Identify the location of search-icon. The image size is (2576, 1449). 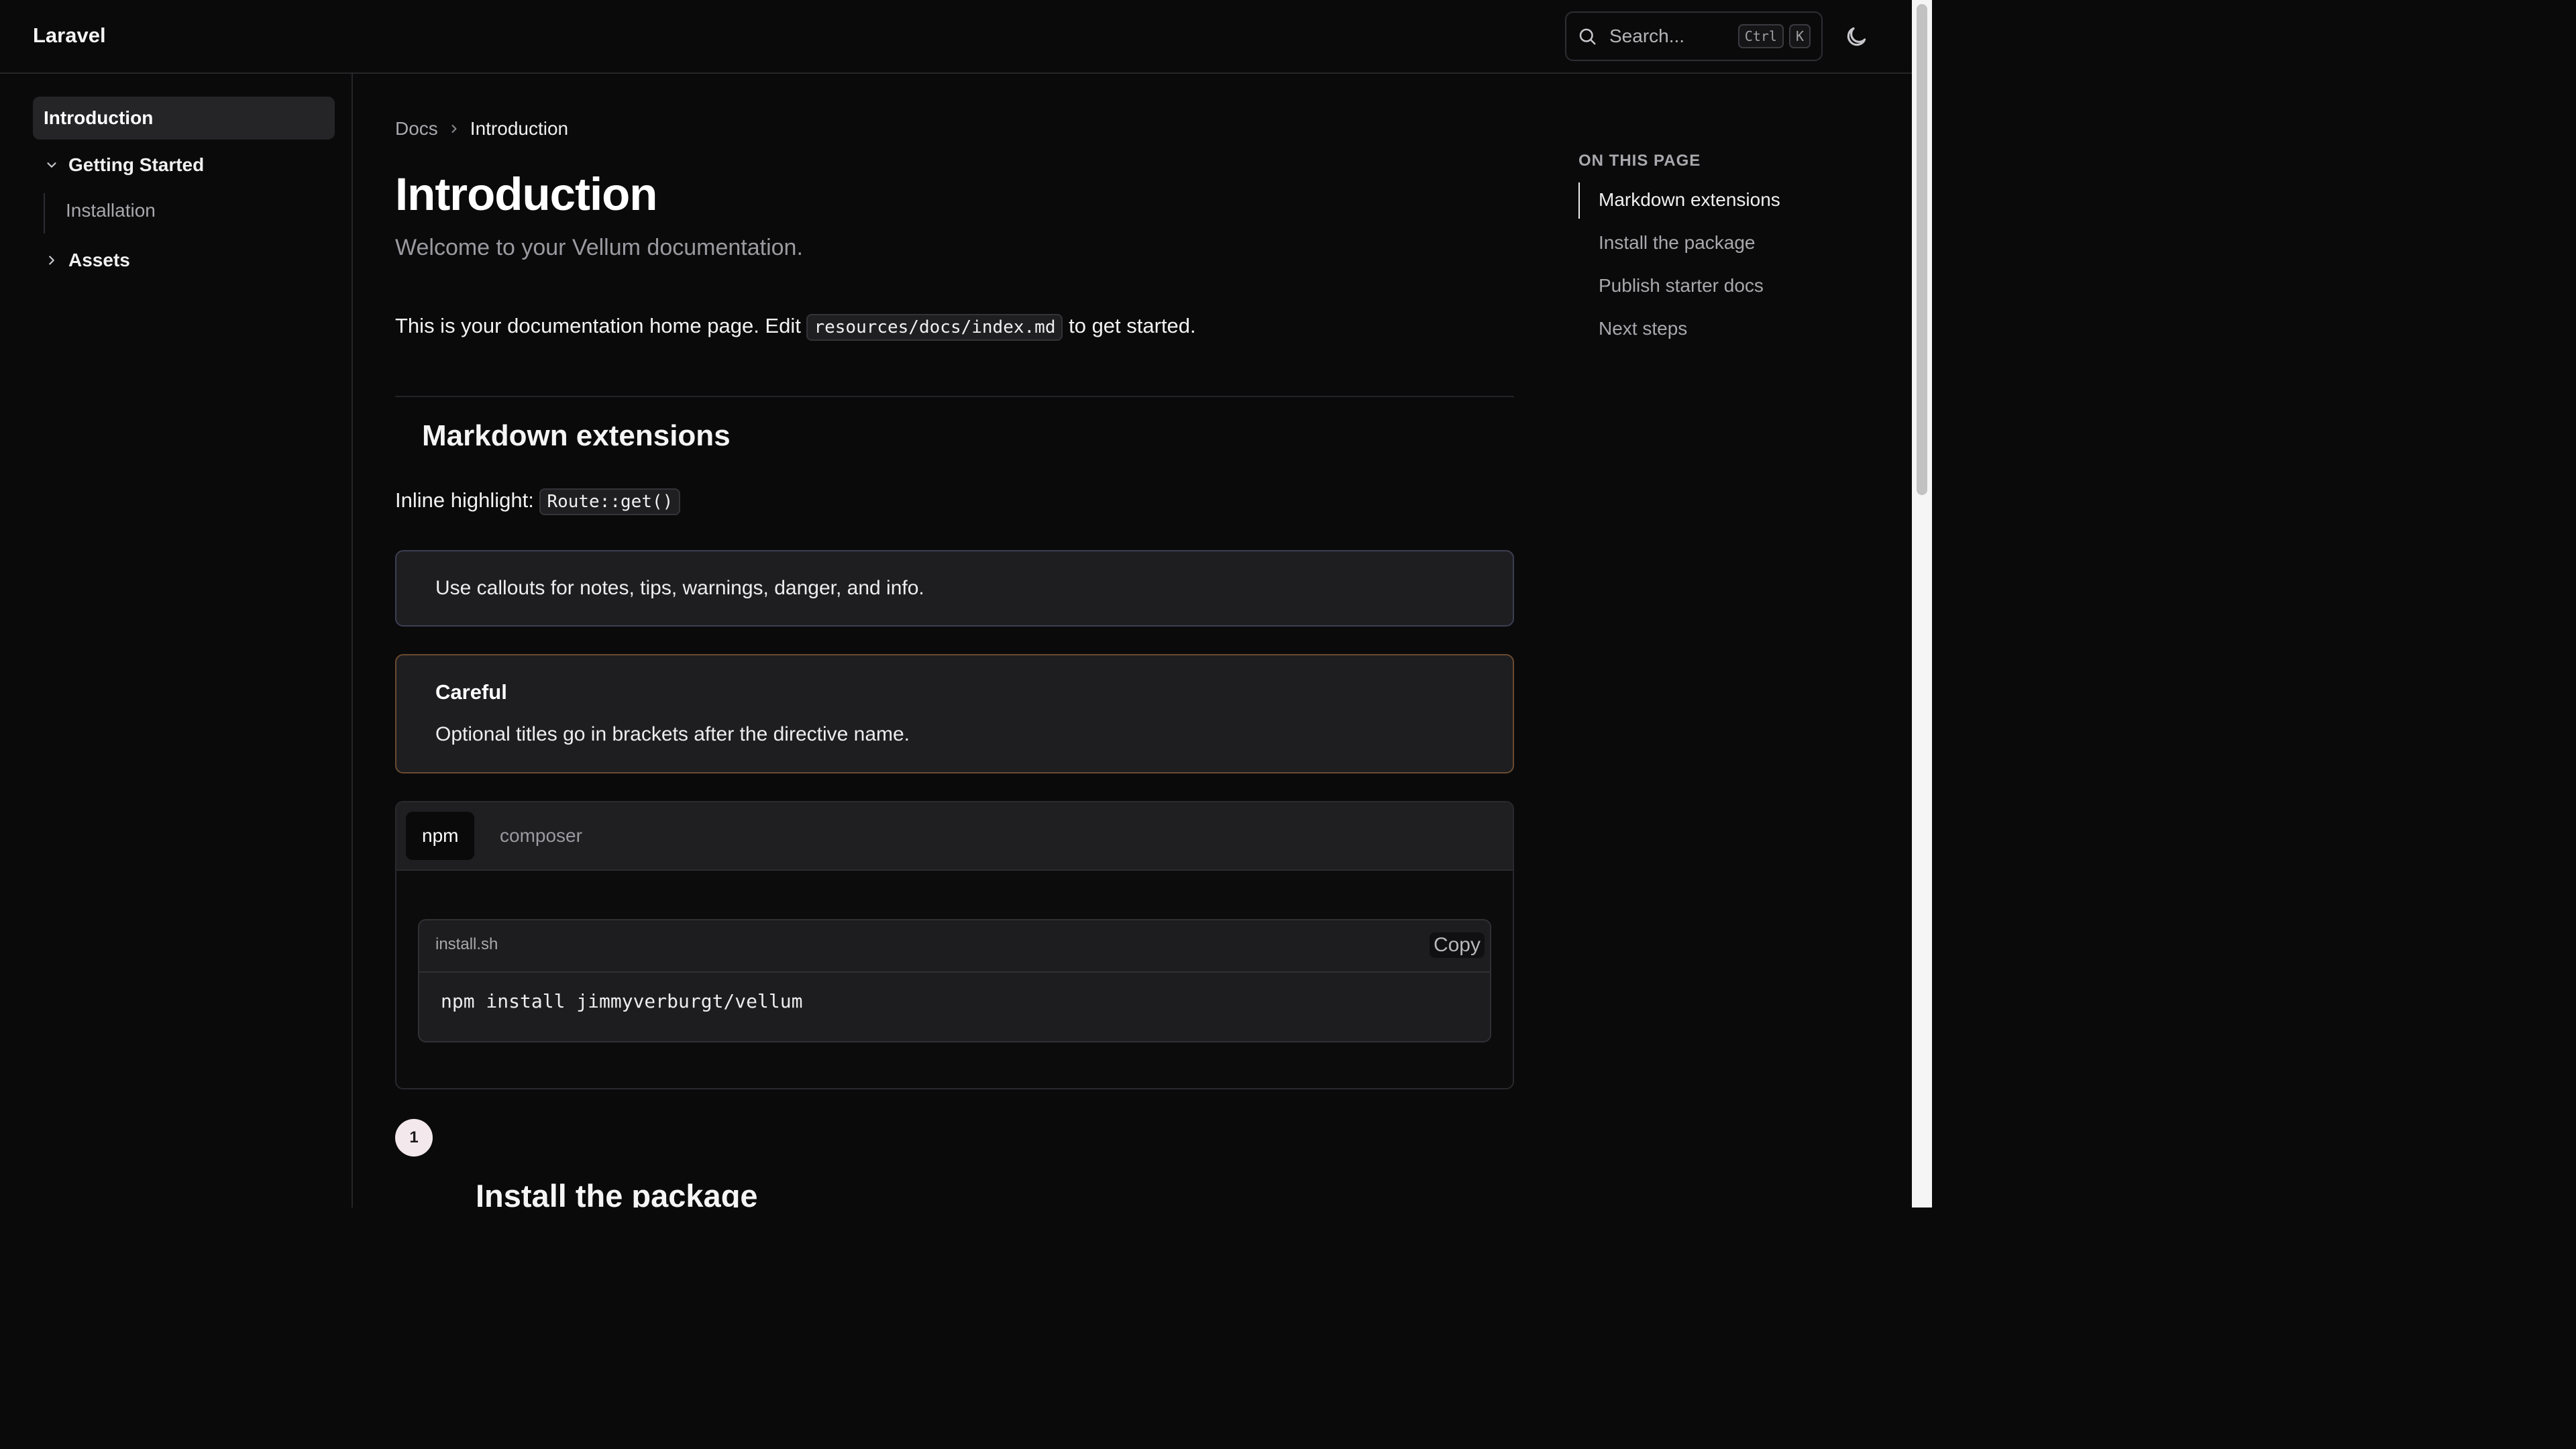
(1587, 36).